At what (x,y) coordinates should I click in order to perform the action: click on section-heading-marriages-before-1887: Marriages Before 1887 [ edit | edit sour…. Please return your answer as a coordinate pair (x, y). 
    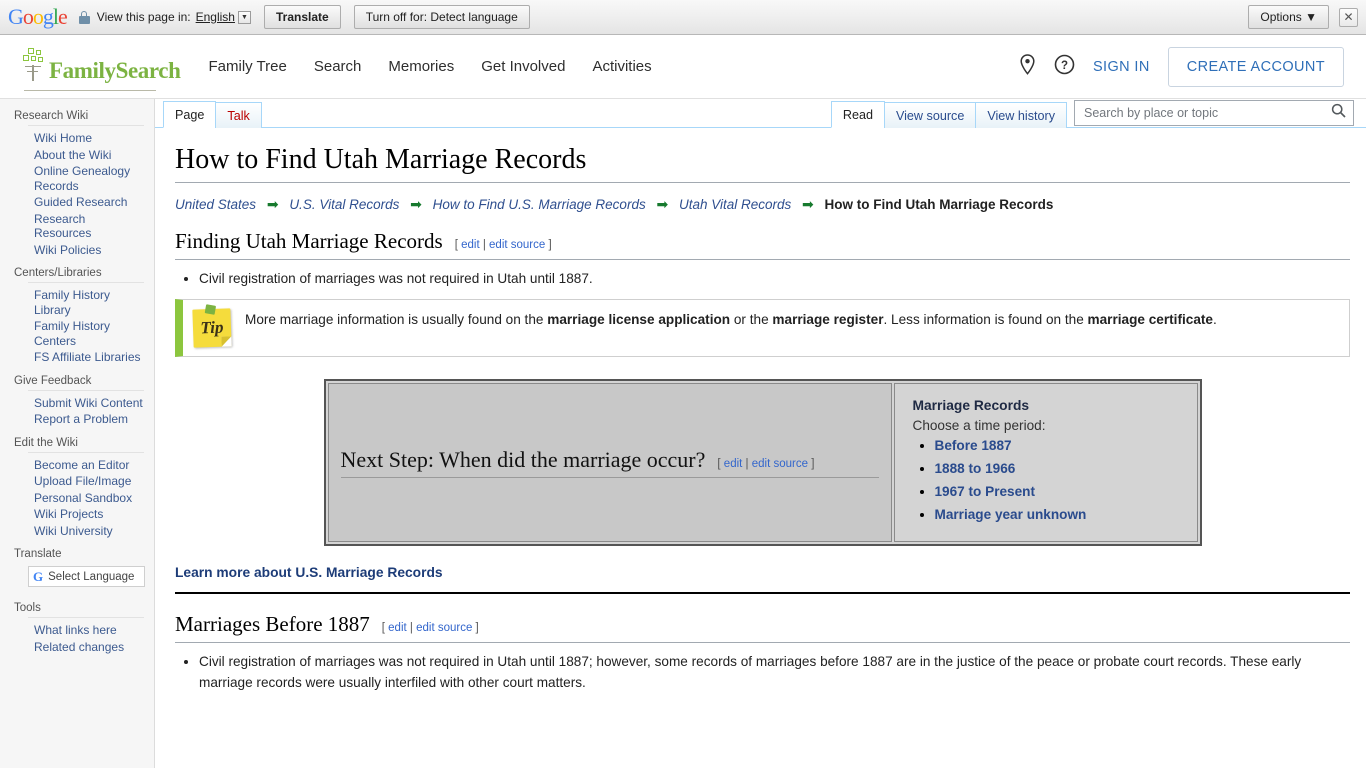
    Looking at the image, I should click on (762, 627).